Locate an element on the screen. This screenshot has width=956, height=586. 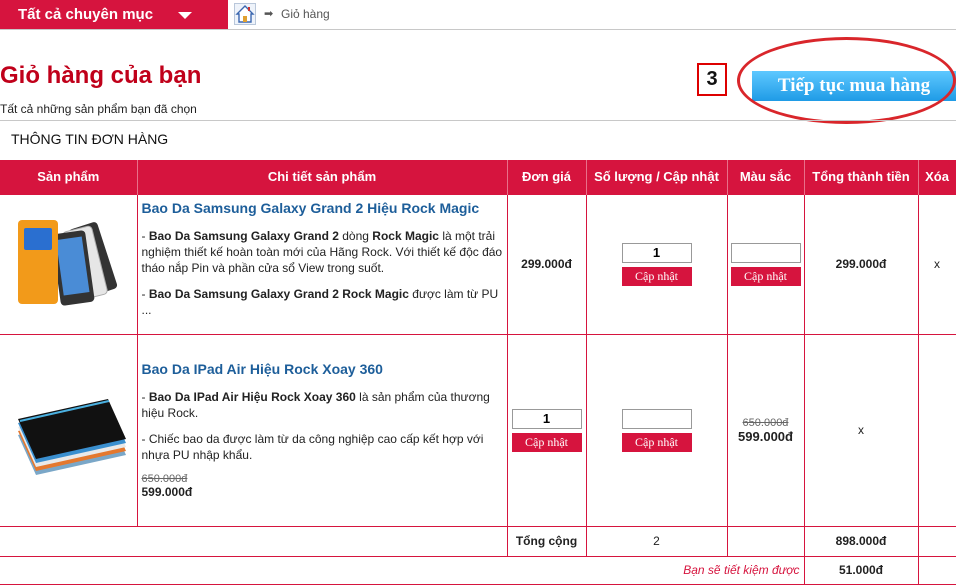
breadcrumb-current: Giỏ hàng is located at coordinates (305, 14).